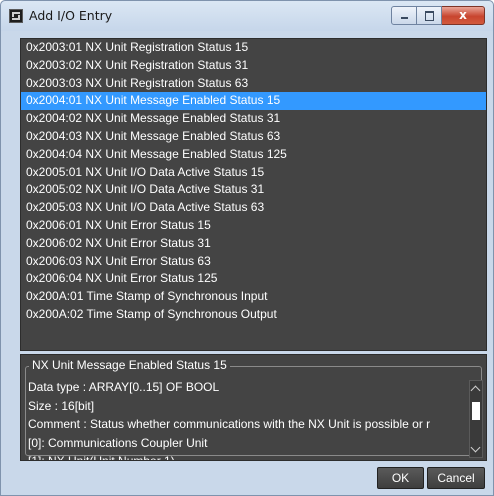 Image resolution: width=494 pixels, height=496 pixels. What do you see at coordinates (61, 405) in the screenshot?
I see `detail-line: Size : 16[bit]` at bounding box center [61, 405].